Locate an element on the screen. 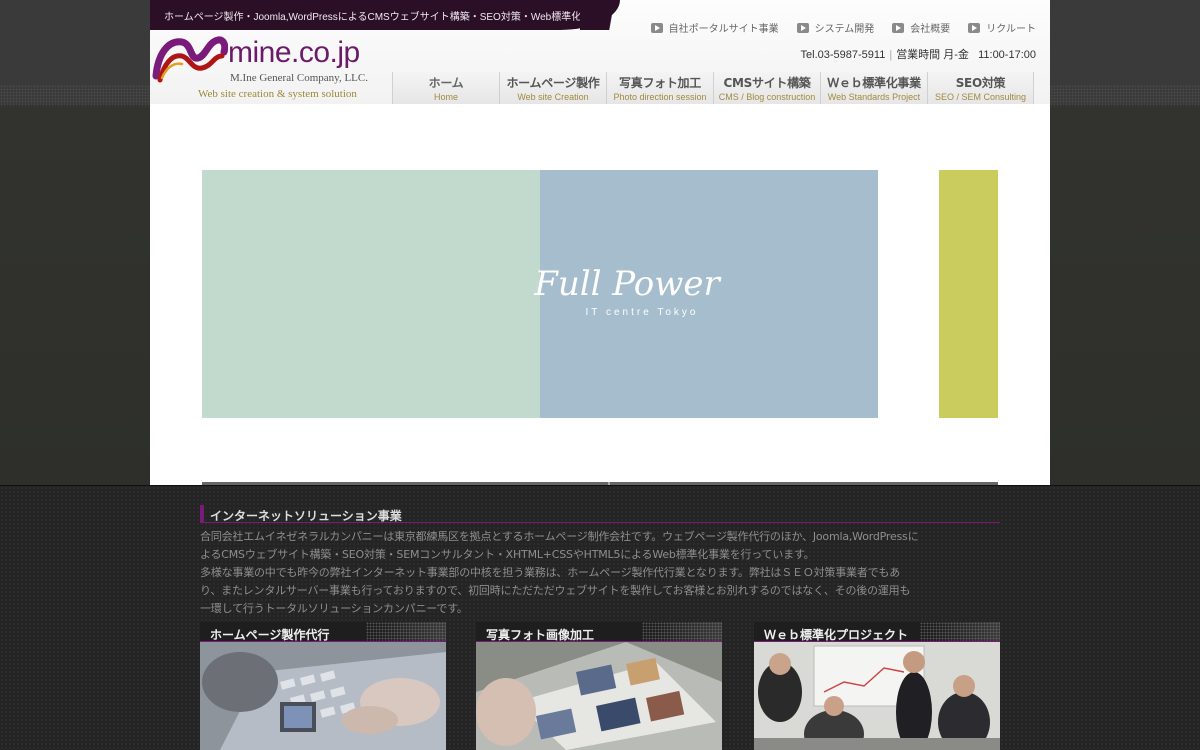 This screenshot has height=750, width=1200. card-header: Ｗｅｂ標準化プロジェクト is located at coordinates (877, 632).